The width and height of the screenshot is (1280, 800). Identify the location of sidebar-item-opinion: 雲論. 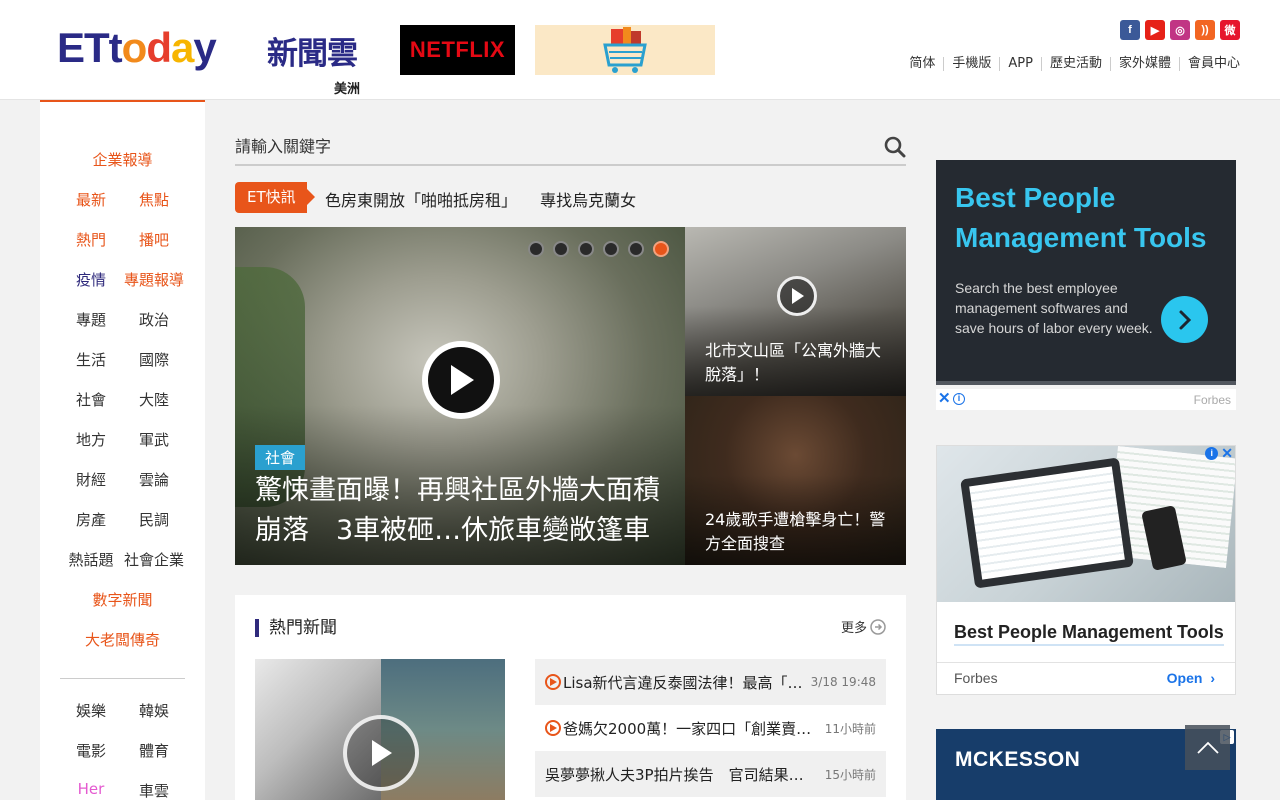
(154, 479).